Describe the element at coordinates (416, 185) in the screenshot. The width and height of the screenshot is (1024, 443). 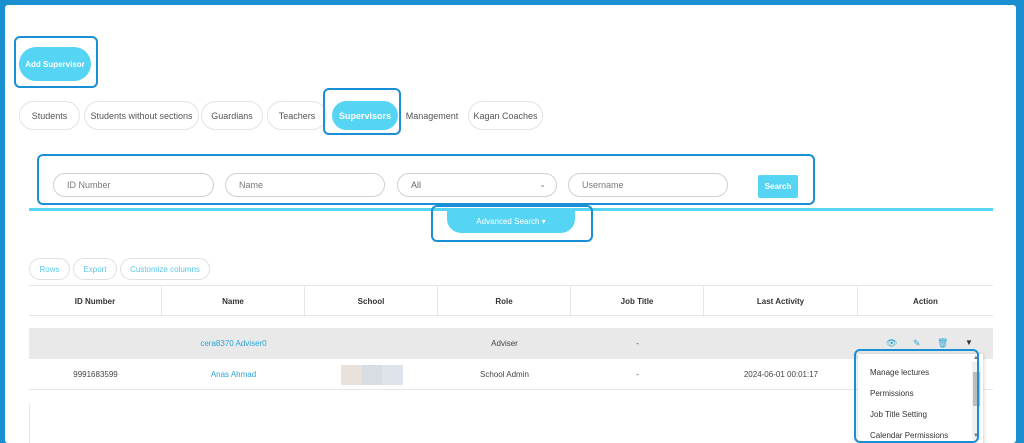
I see `role-select-value: All` at that location.